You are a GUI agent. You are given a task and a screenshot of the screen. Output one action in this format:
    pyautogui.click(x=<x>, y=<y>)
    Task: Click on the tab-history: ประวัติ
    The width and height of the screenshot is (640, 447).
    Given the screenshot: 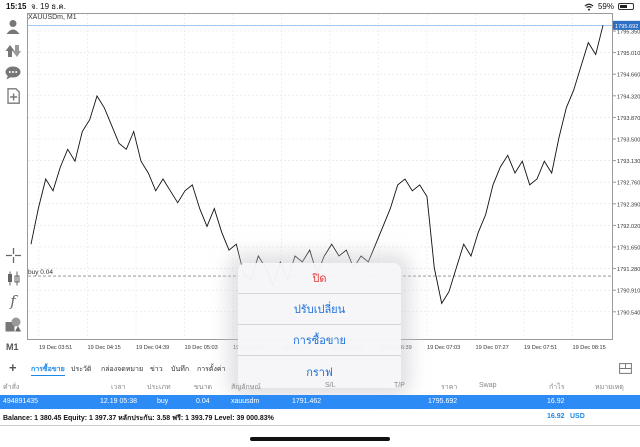 What is the action you would take?
    pyautogui.click(x=81, y=369)
    